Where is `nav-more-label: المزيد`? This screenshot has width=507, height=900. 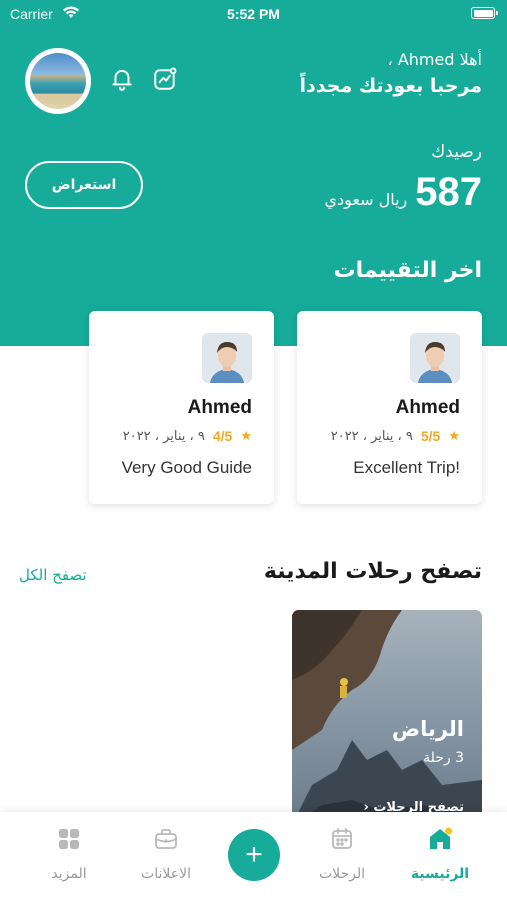
nav-more-label: المزيد is located at coordinates (69, 874).